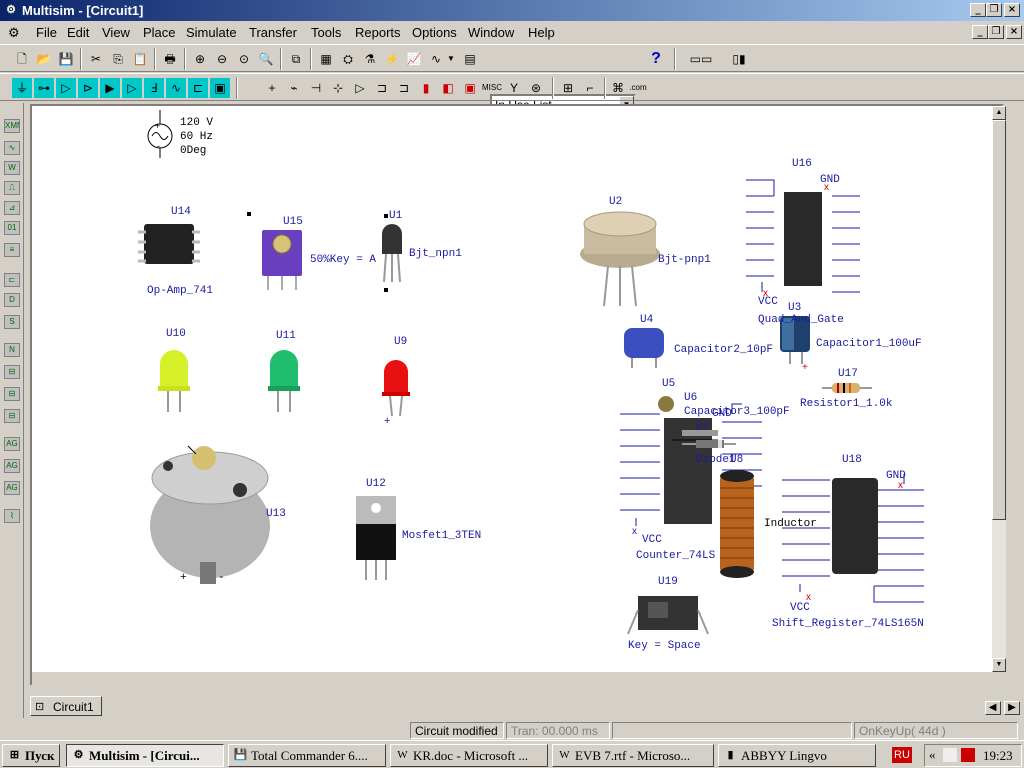 This screenshot has width=1024, height=768. I want to click on instrument-icon: ▭▭, so click(701, 59).